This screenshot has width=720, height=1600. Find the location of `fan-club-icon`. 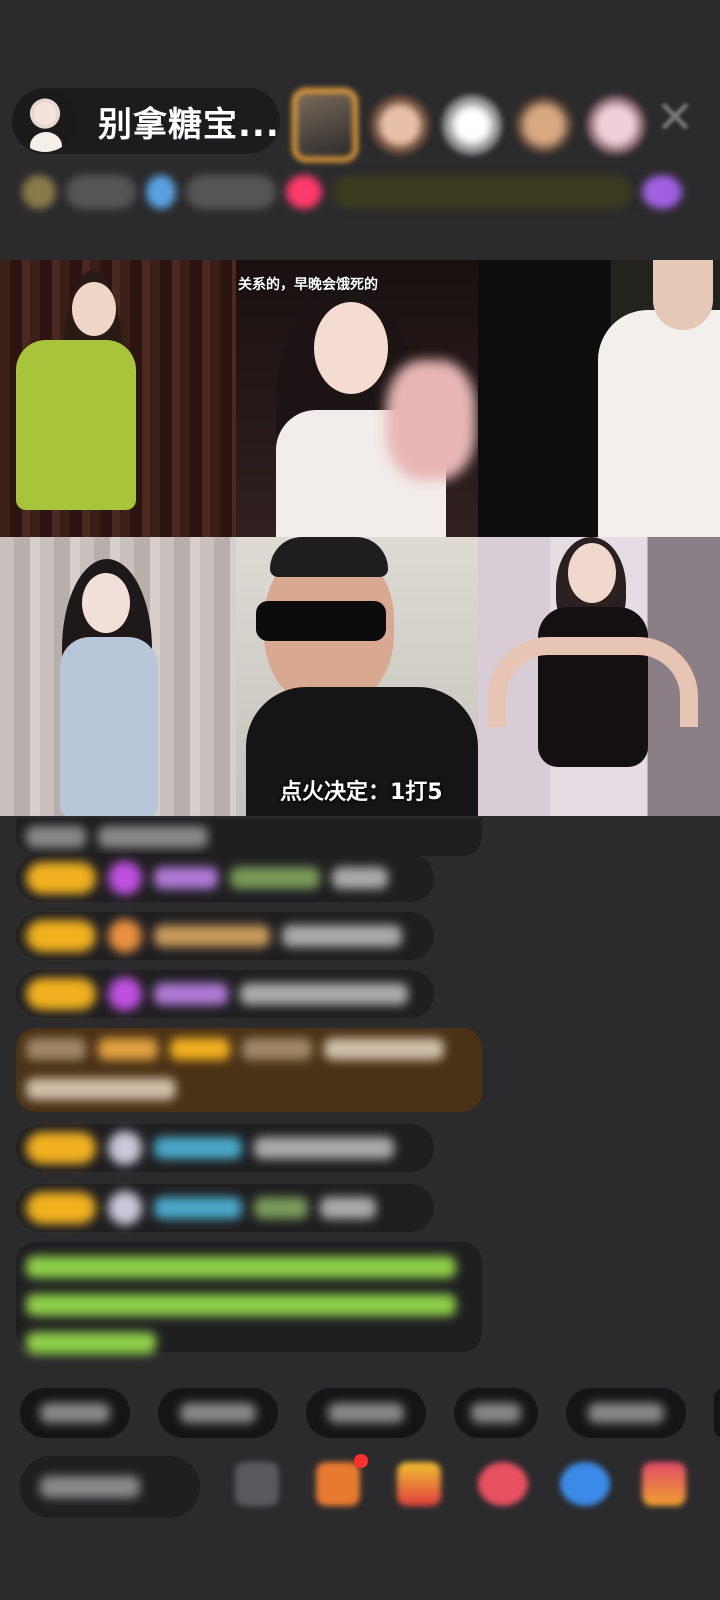

fan-club-icon is located at coordinates (304, 192).